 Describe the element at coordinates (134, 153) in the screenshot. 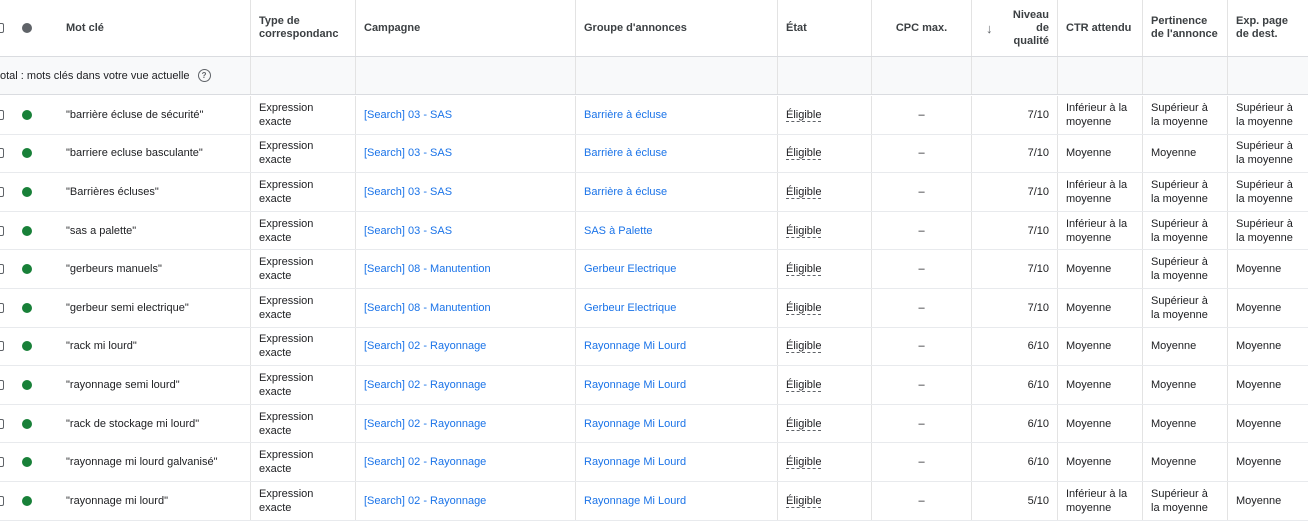

I see `keyword-text: "barriere ecluse basculante"` at that location.